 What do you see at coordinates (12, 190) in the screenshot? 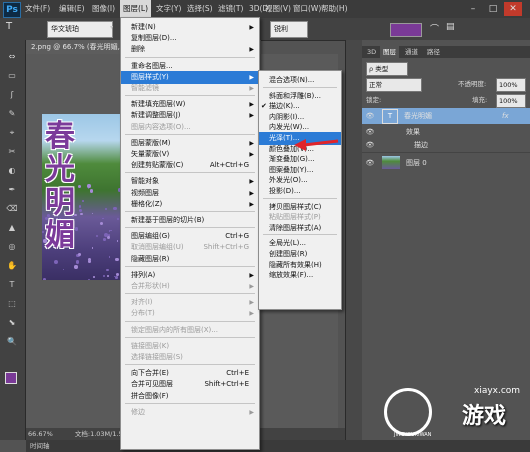
I see `pen-tool-icon: ✒` at bounding box center [12, 190].